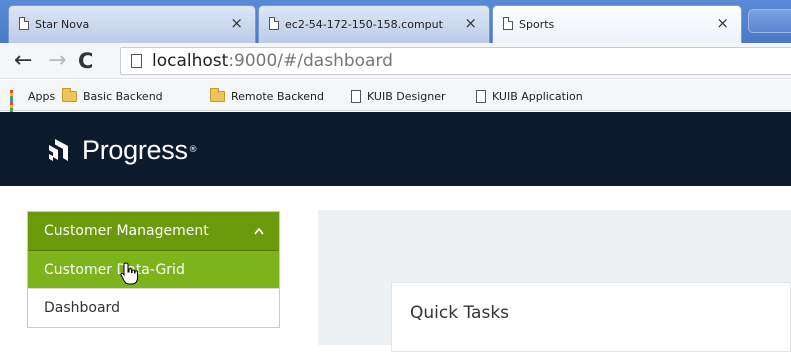 This screenshot has height=352, width=791. I want to click on progress-logo: Progress ®, so click(122, 150).